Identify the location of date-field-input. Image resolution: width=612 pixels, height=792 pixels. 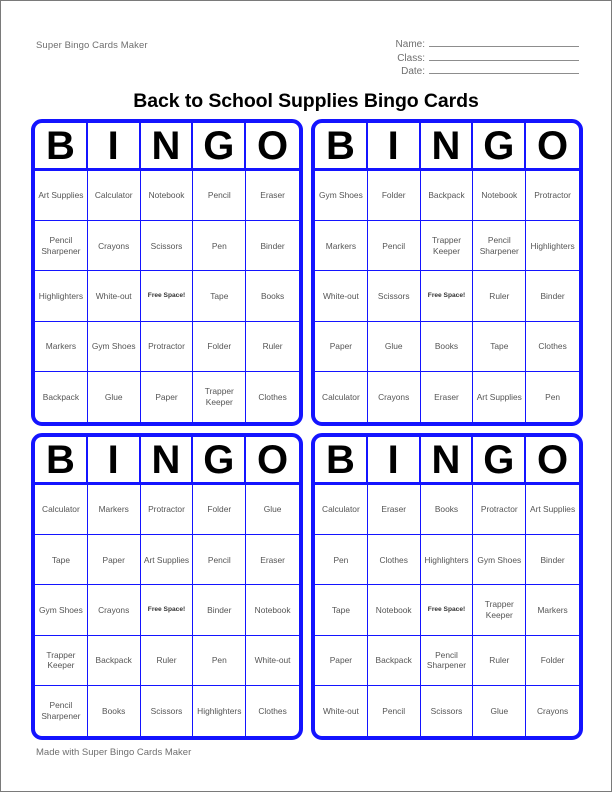
(504, 69).